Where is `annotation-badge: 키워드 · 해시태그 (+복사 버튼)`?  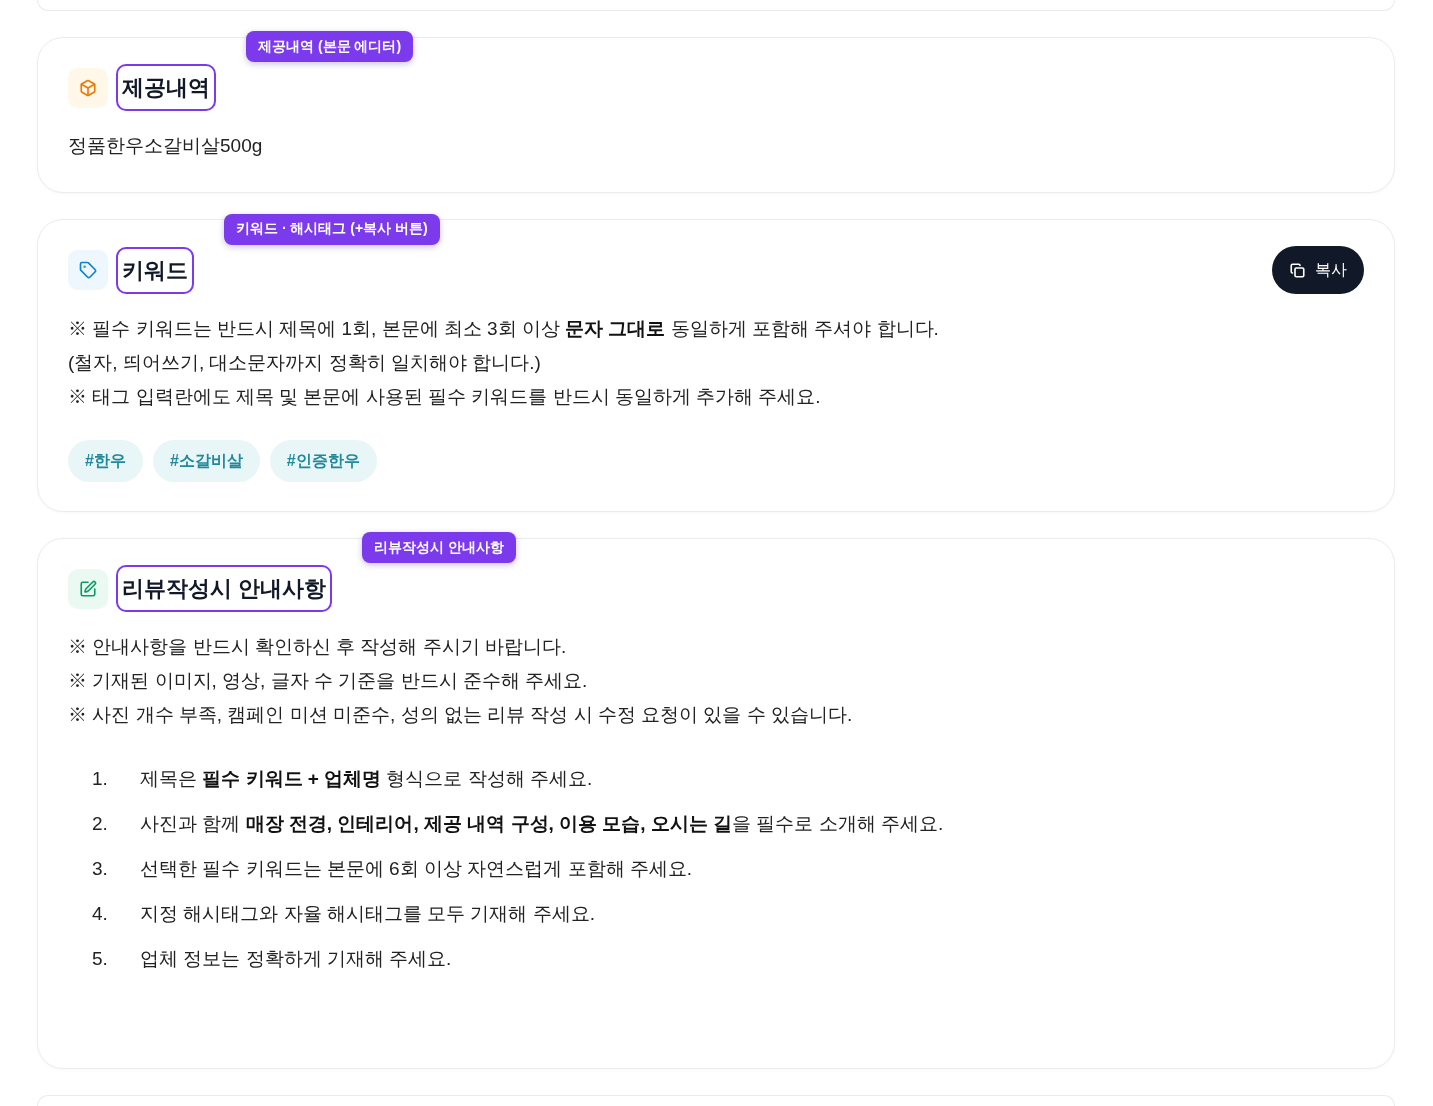
annotation-badge: 키워드 · 해시태그 (+복사 버튼) is located at coordinates (332, 229).